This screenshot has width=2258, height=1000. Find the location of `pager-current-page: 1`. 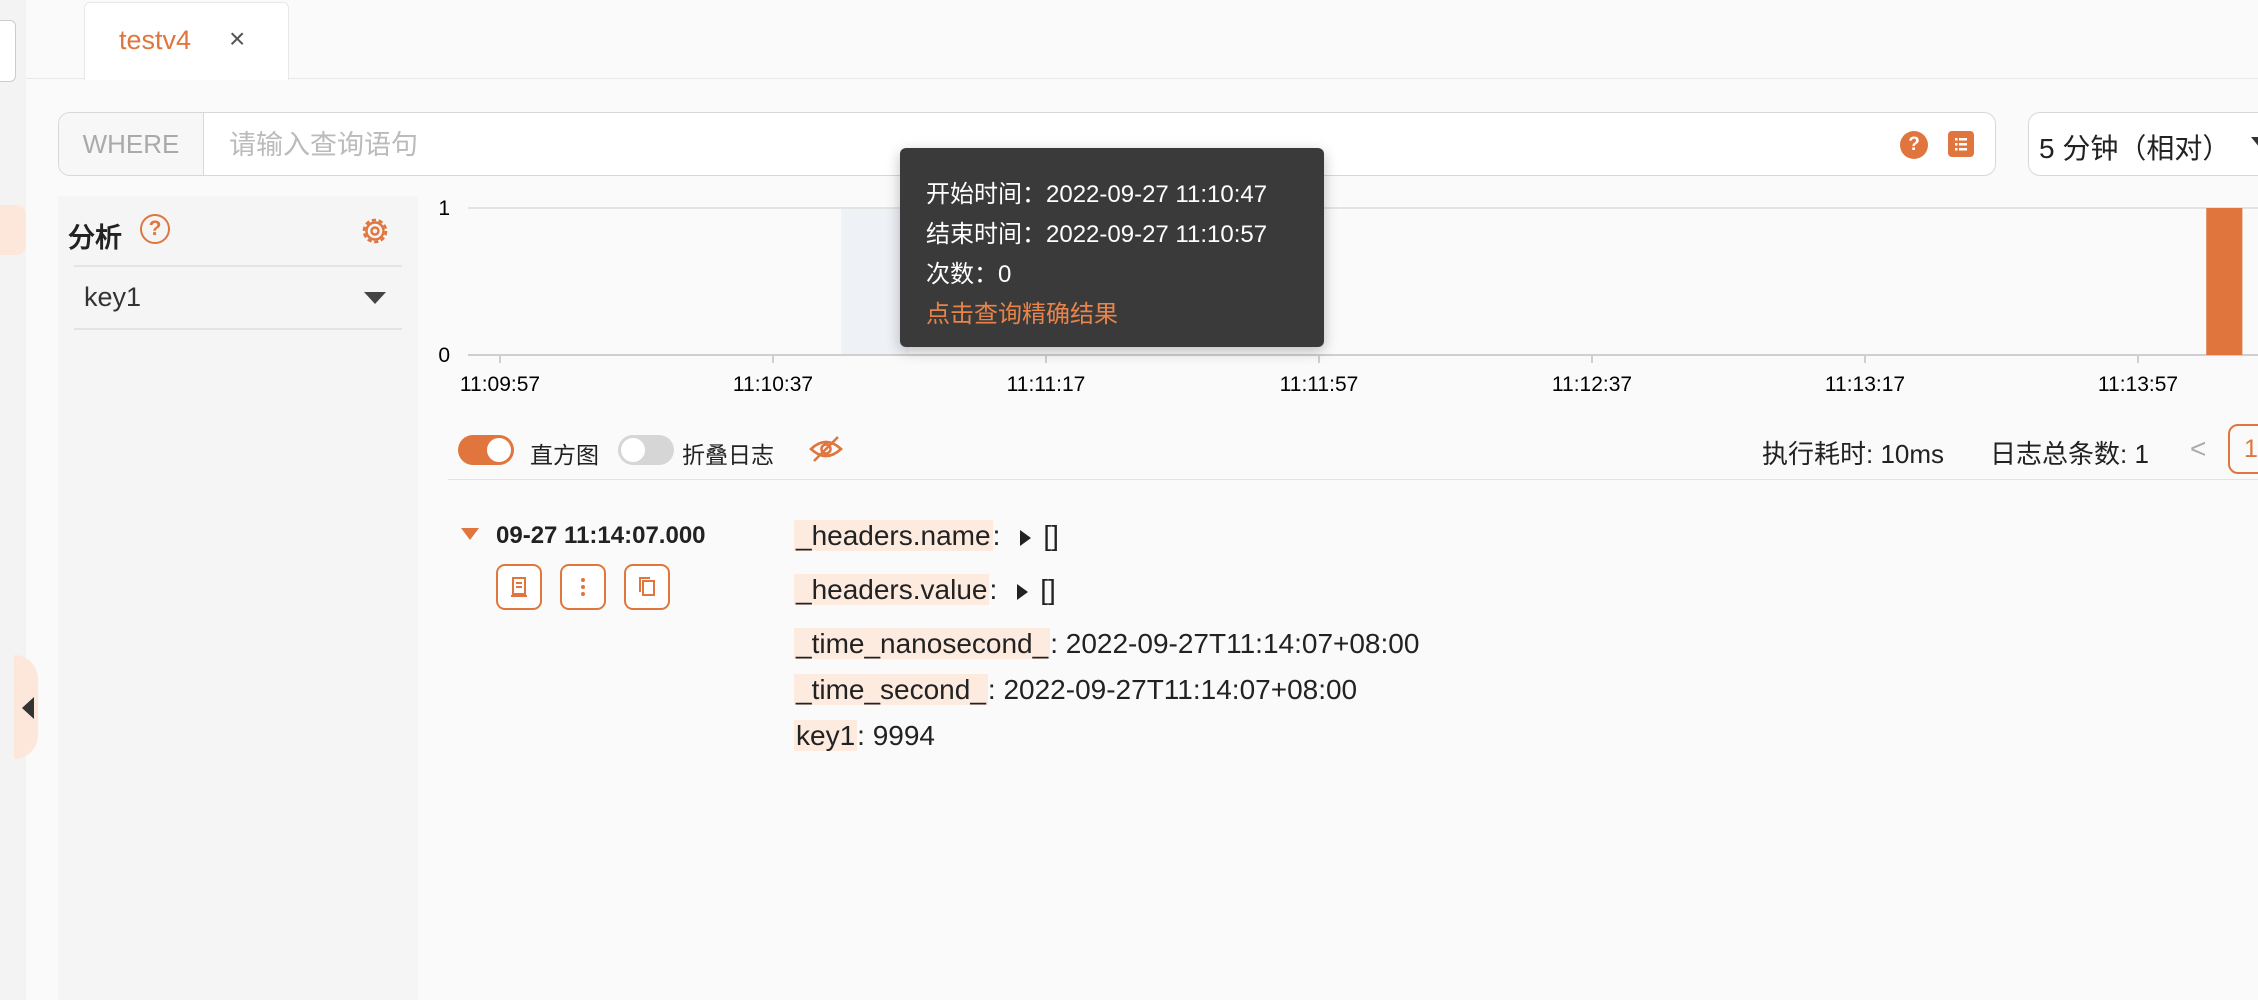

pager-current-page: 1 is located at coordinates (2243, 449).